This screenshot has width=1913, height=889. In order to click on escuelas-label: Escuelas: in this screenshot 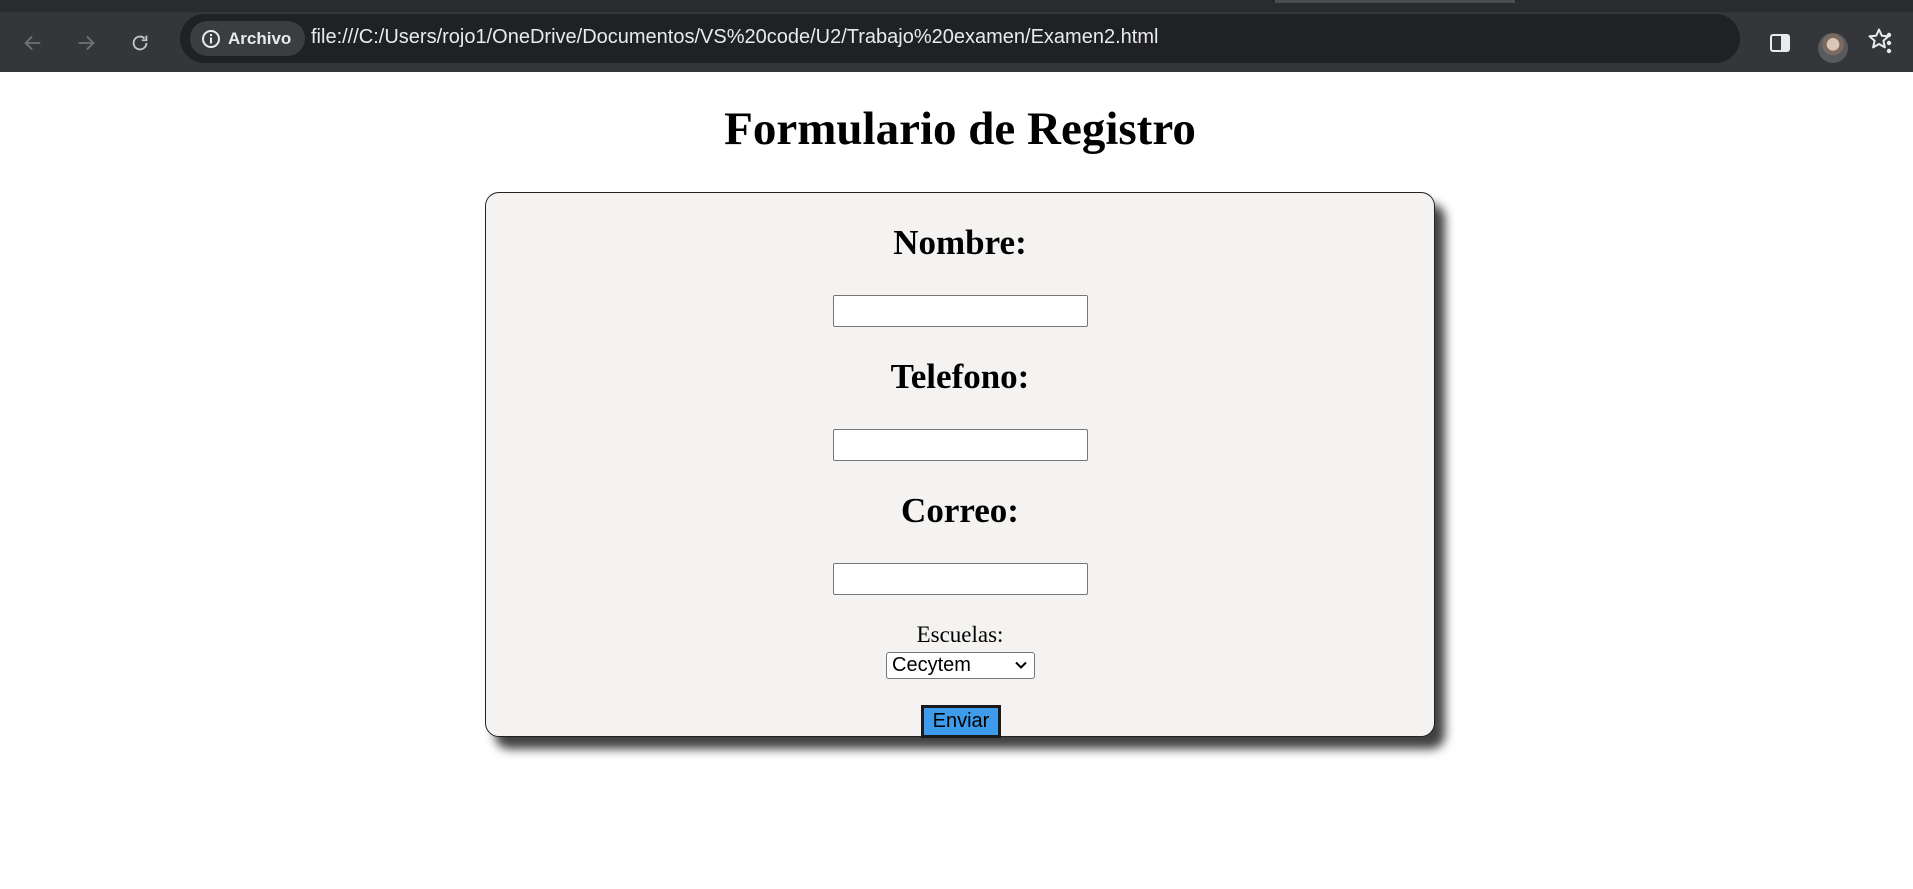, I will do `click(960, 634)`.